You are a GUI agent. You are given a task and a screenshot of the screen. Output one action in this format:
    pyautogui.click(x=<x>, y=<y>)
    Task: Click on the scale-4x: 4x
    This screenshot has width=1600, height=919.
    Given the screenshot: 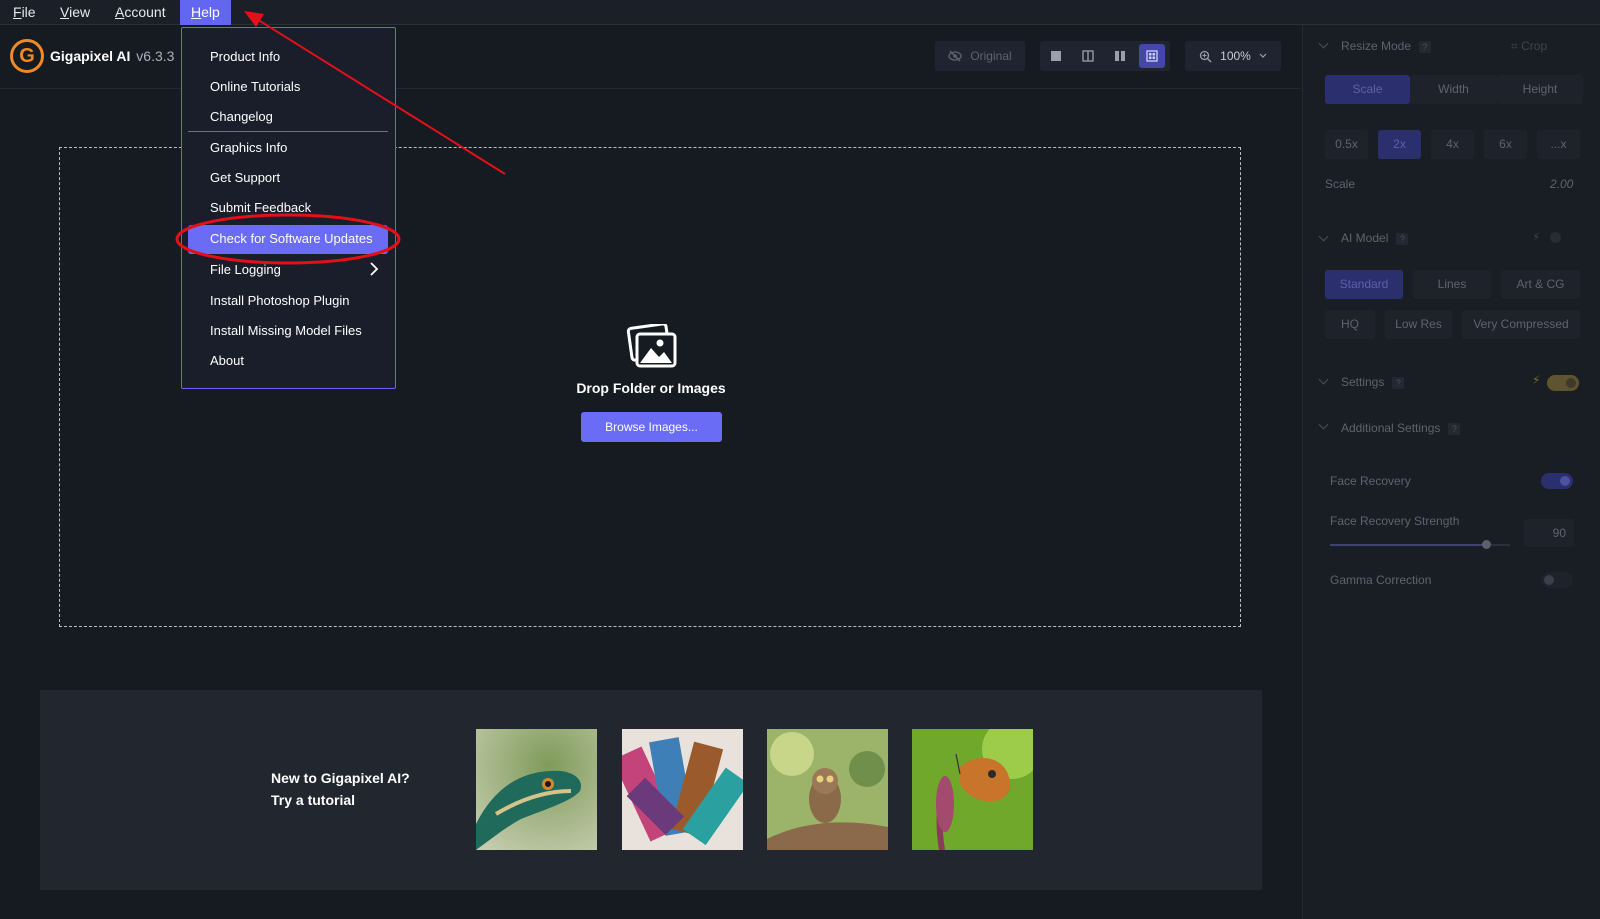 What is the action you would take?
    pyautogui.click(x=1452, y=144)
    